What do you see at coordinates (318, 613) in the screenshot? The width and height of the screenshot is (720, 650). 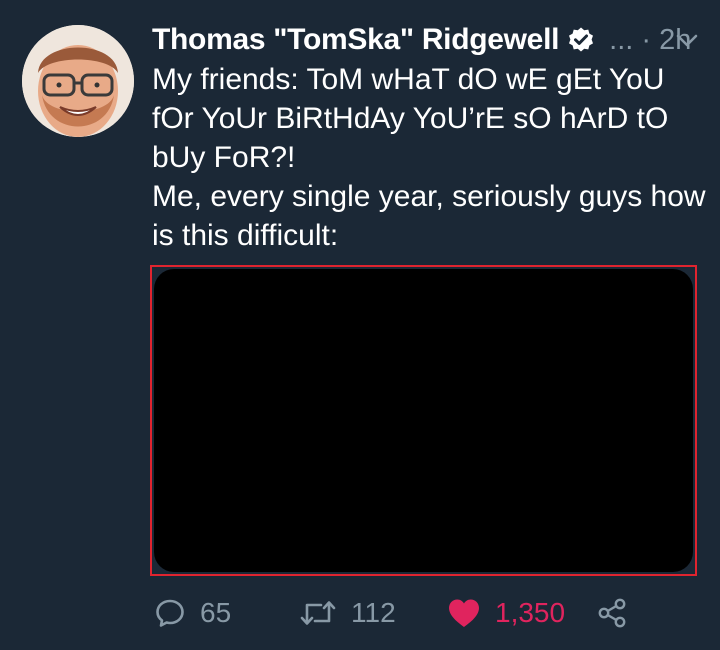 I see `retweet-icon` at bounding box center [318, 613].